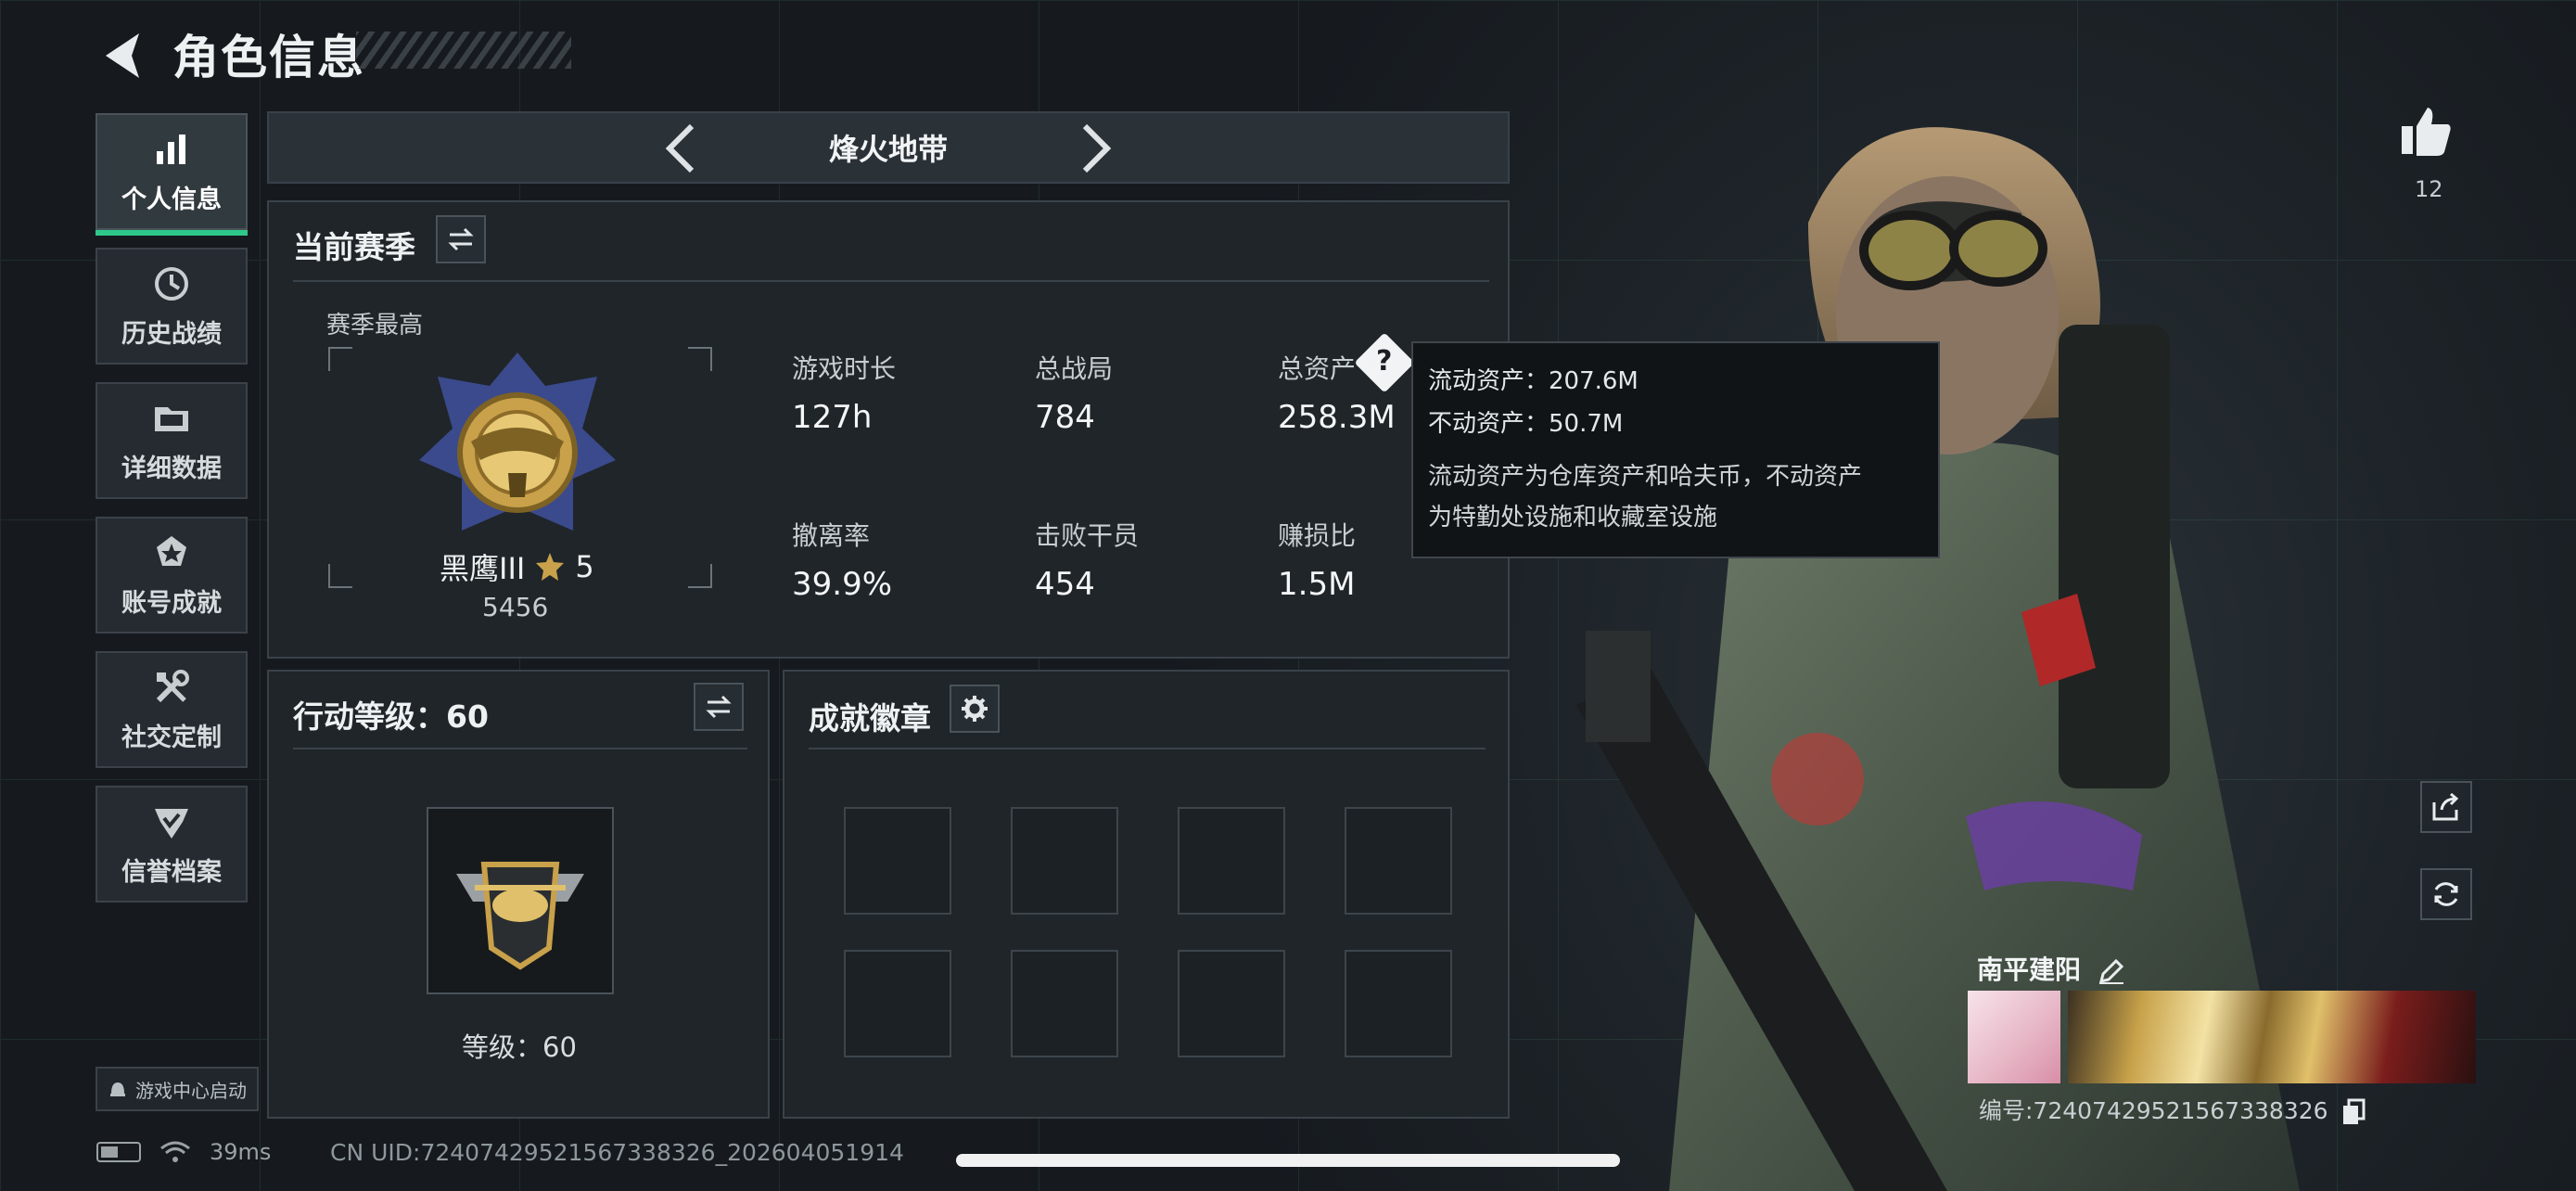 The width and height of the screenshot is (2576, 1191). Describe the element at coordinates (2111, 971) in the screenshot. I see `edit-pencil-icon` at that location.